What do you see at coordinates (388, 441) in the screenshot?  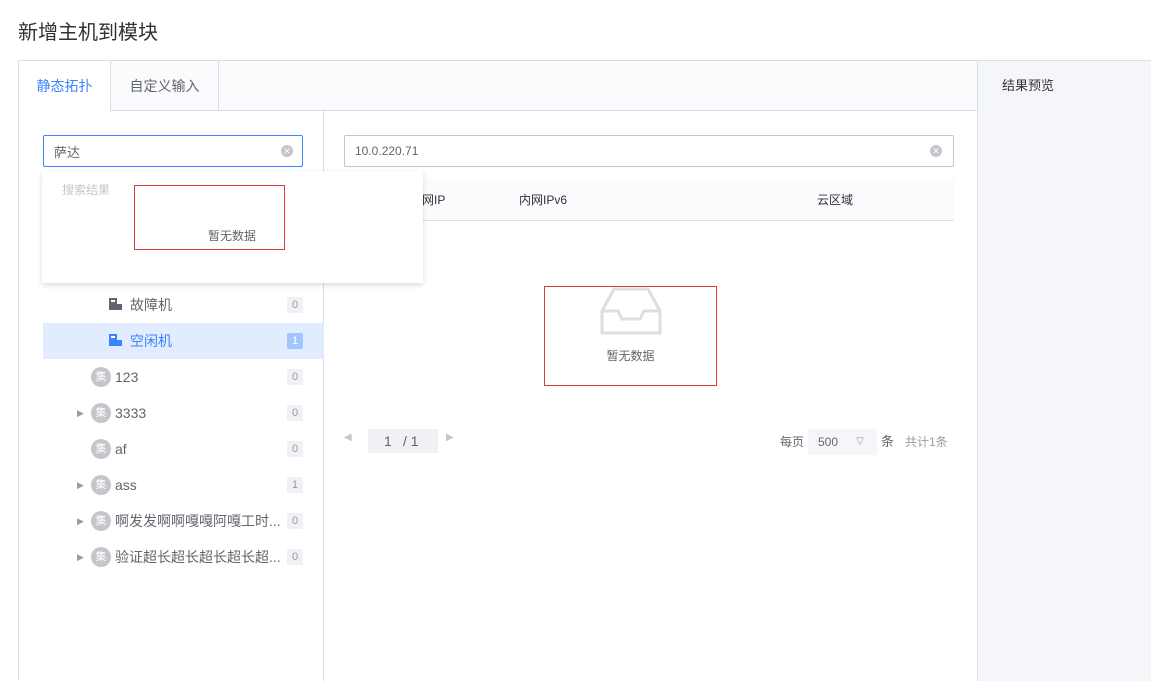 I see `current-page: 1` at bounding box center [388, 441].